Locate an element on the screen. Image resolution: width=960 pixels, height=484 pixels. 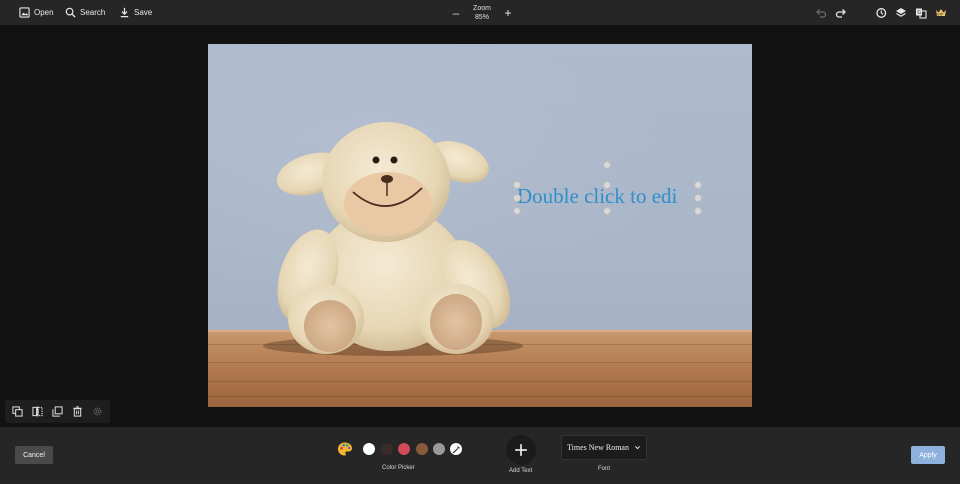
add-text-button is located at coordinates (521, 450).